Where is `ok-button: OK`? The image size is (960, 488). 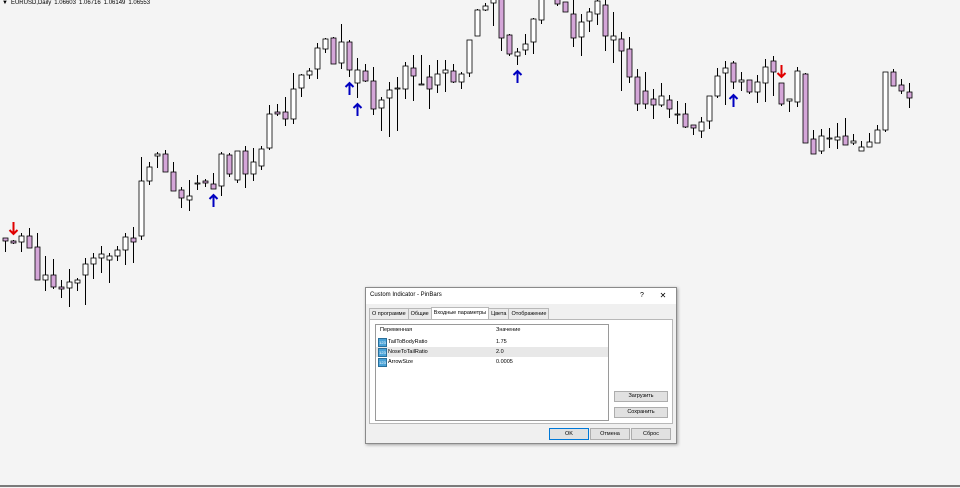 ok-button: OK is located at coordinates (569, 434).